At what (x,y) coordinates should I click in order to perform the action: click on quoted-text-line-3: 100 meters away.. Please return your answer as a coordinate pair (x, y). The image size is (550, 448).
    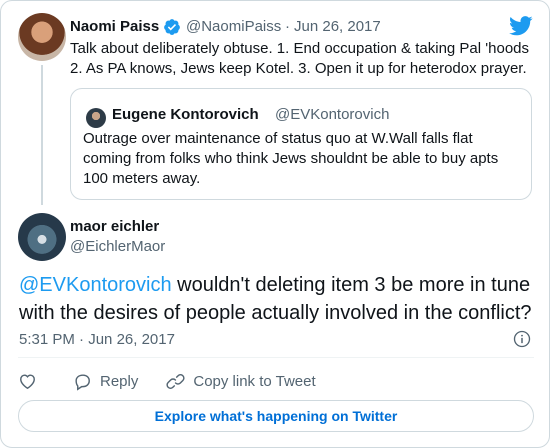
    Looking at the image, I should click on (142, 178).